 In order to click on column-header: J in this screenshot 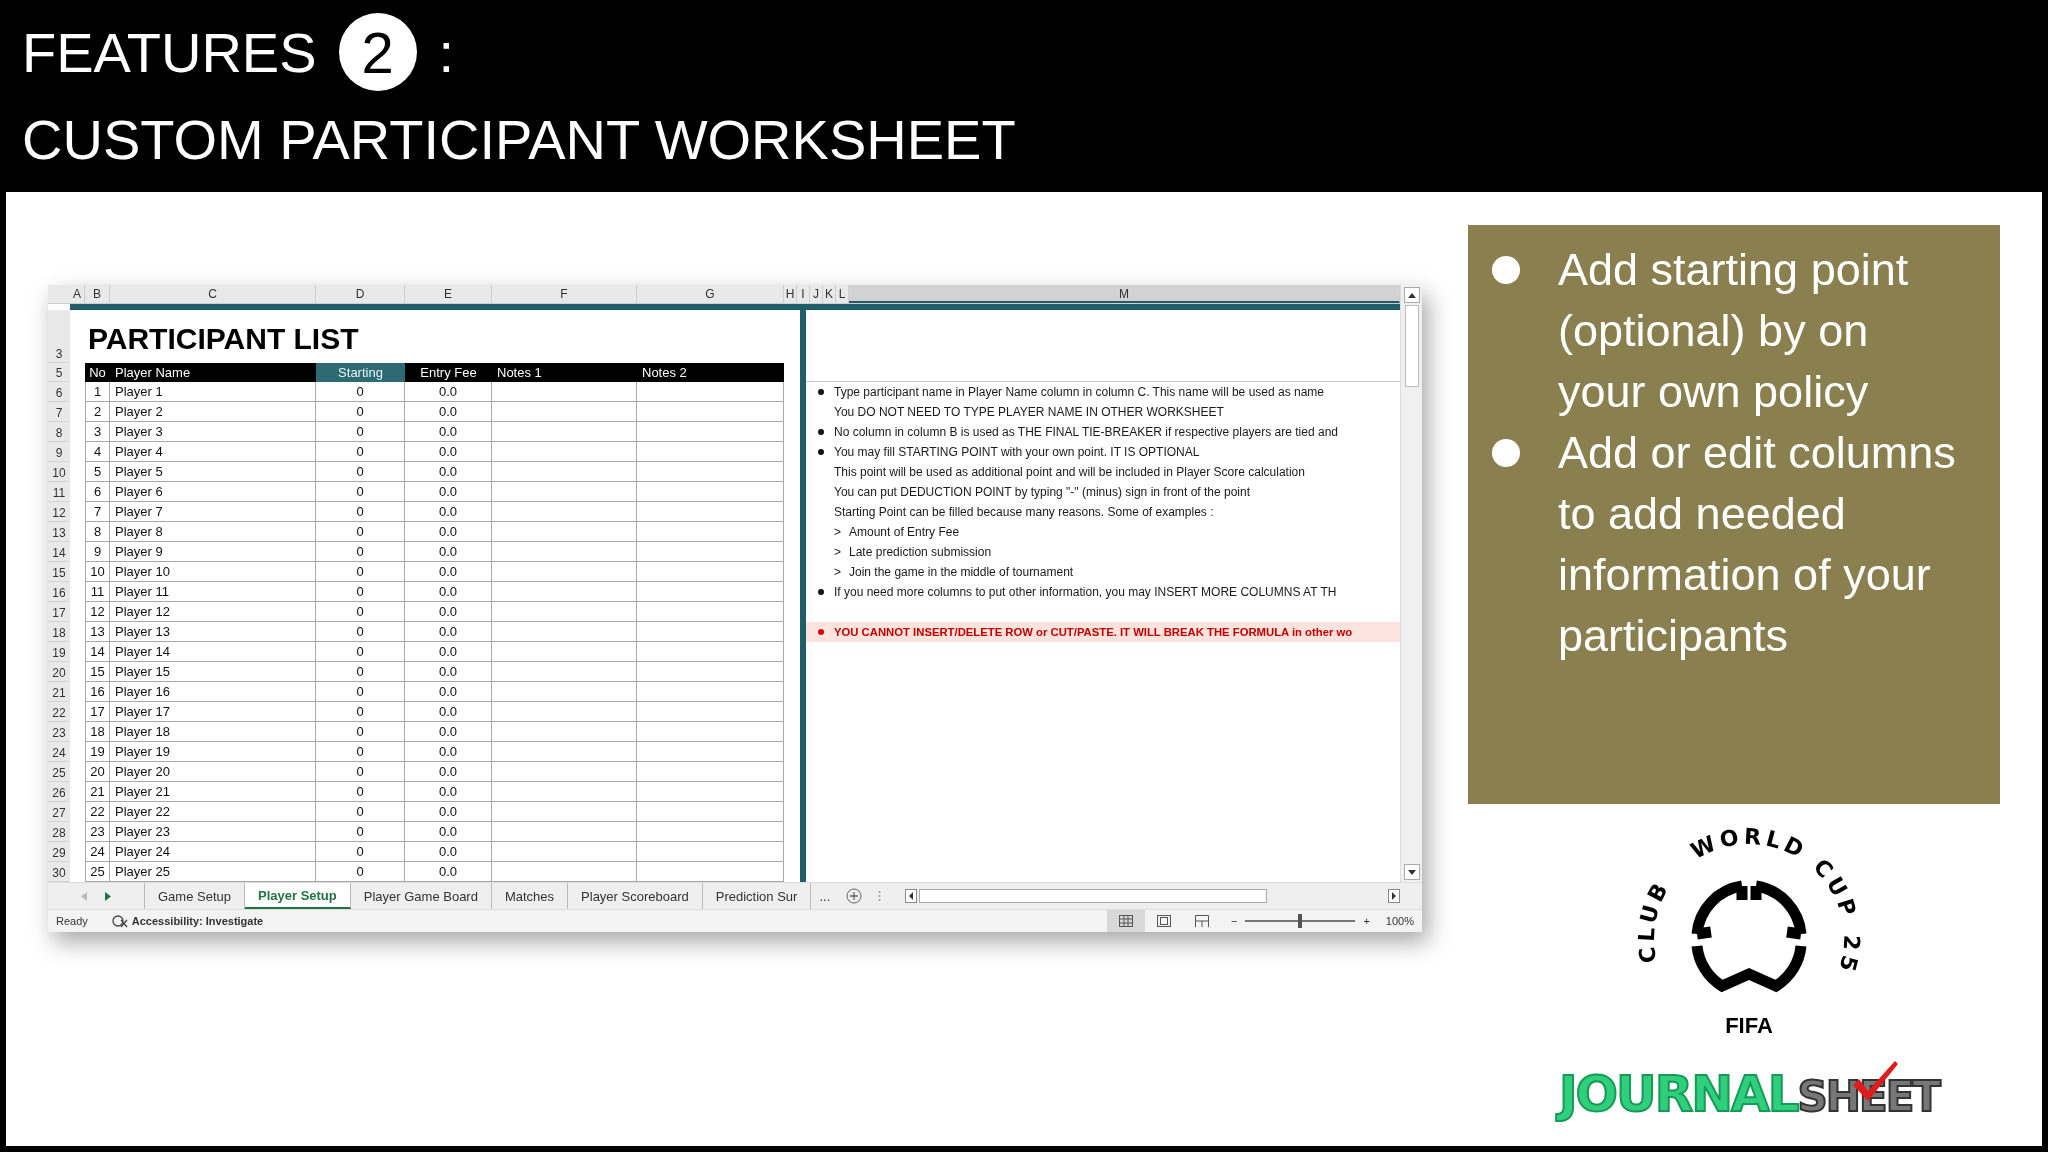, I will do `click(816, 294)`.